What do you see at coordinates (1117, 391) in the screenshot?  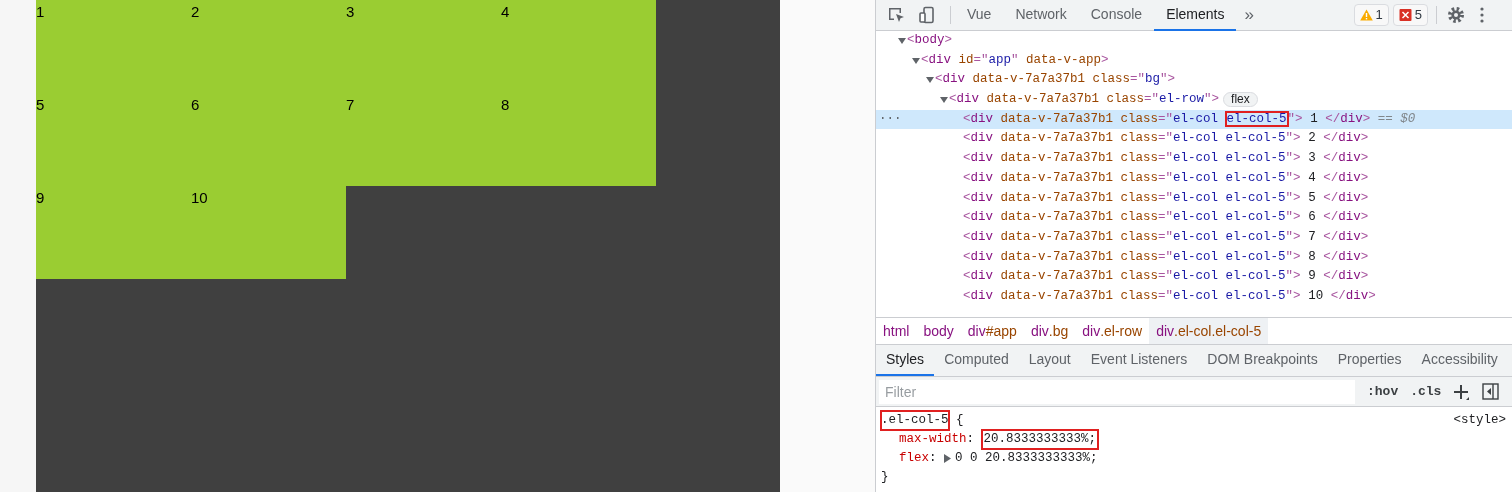 I see `filter-input: Filter` at bounding box center [1117, 391].